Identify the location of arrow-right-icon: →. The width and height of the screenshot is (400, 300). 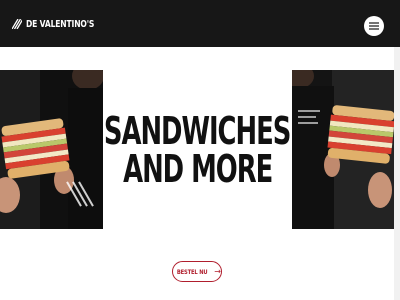
(217, 271).